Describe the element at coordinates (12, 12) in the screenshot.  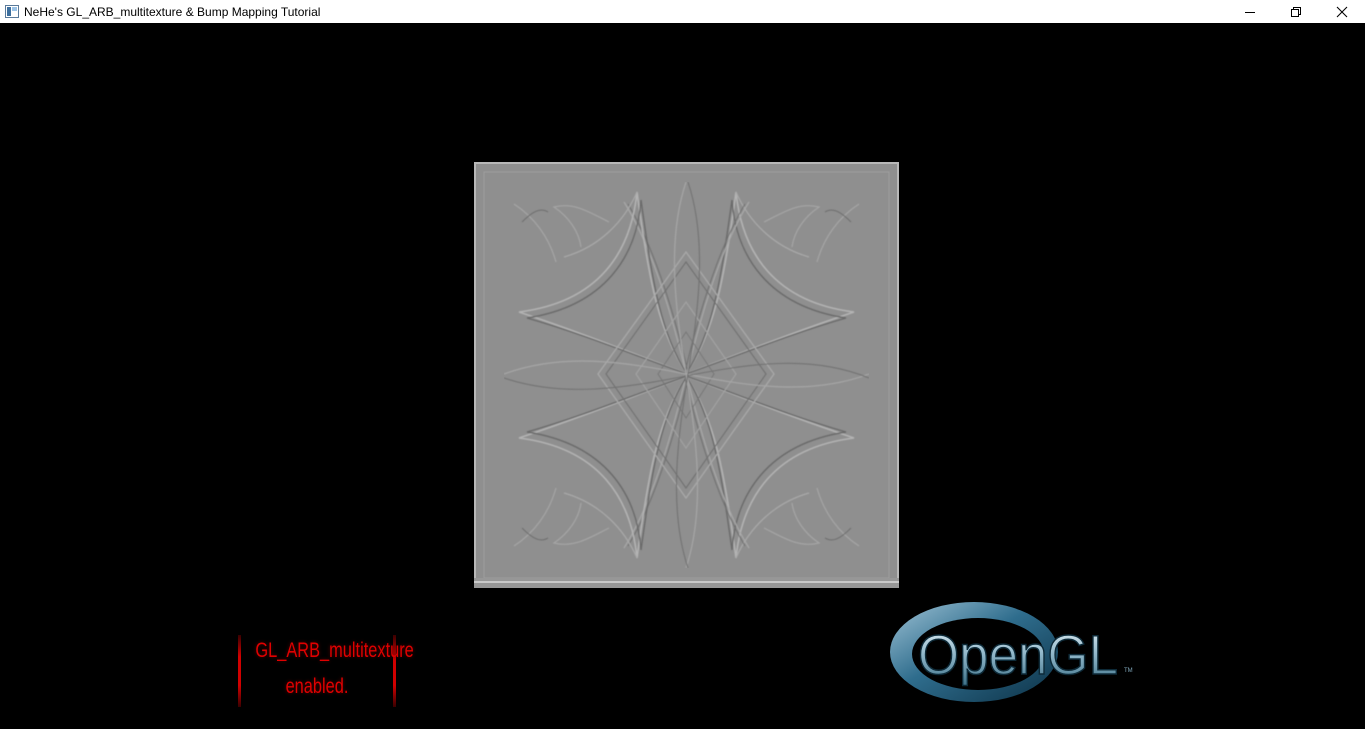
I see `app-icon` at that location.